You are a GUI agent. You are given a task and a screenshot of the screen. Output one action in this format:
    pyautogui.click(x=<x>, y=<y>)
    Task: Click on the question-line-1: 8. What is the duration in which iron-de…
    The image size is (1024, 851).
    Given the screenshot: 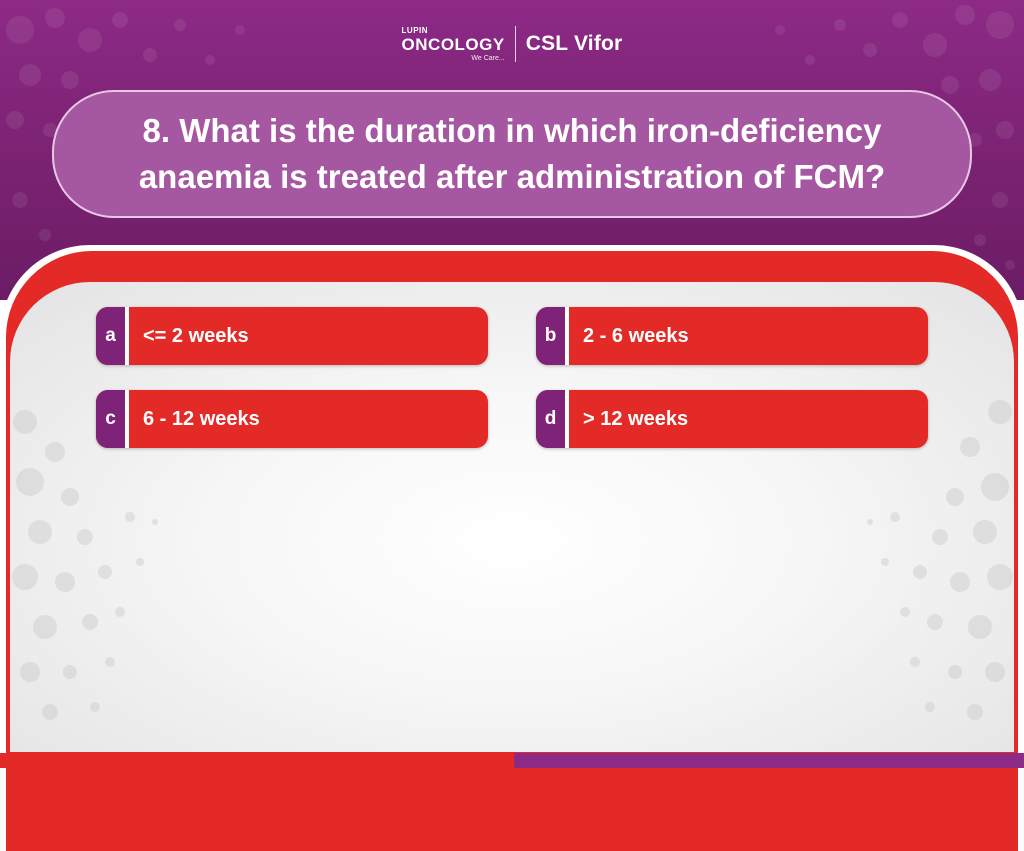 What is the action you would take?
    pyautogui.click(x=512, y=130)
    